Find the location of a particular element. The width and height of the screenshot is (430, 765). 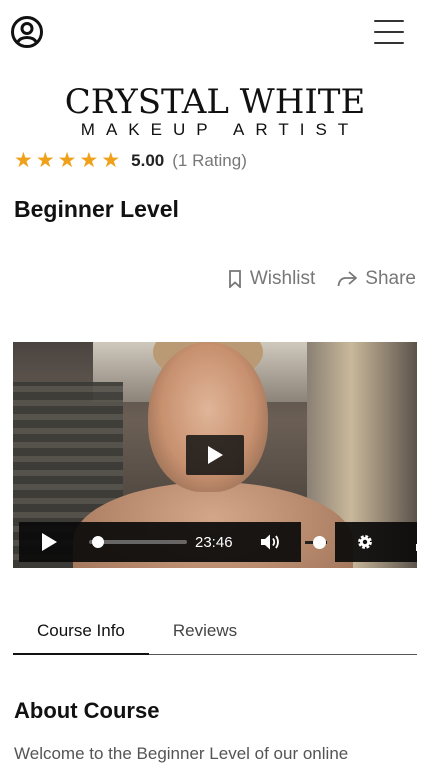

hamburger-menu-icon is located at coordinates (389, 33).